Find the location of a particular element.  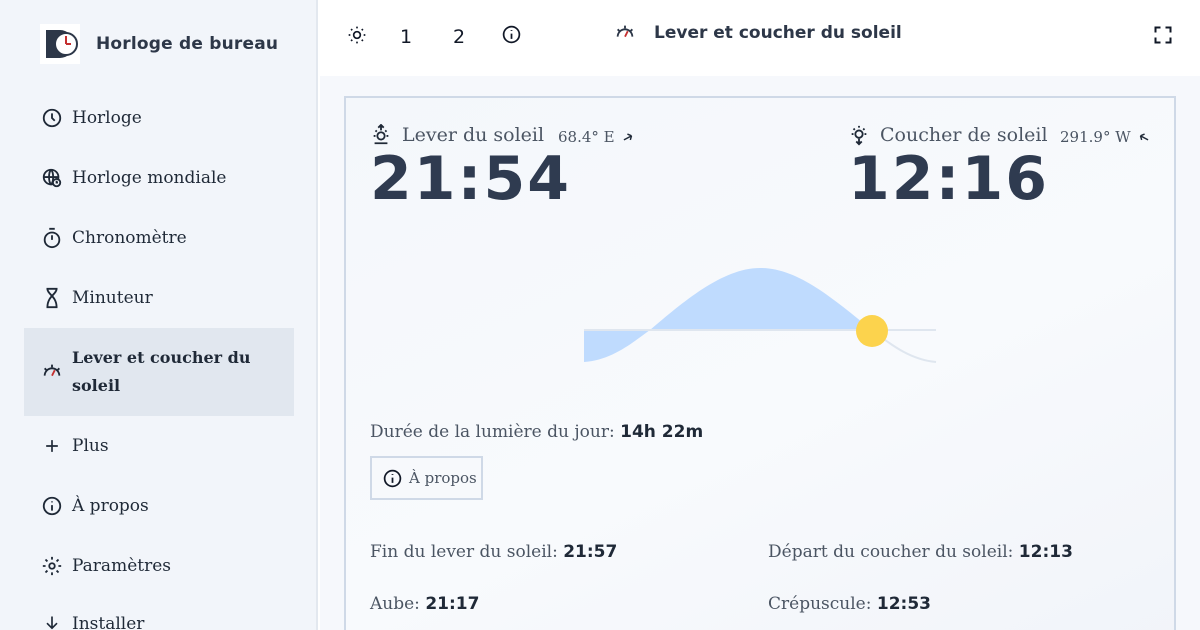

theme-toggle-button is located at coordinates (357, 37).